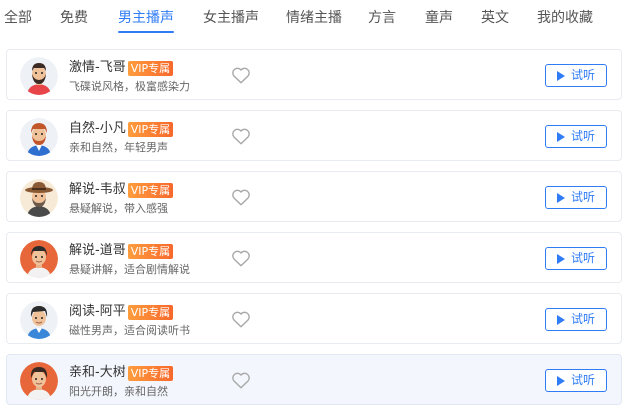 The width and height of the screenshot is (640, 405). Describe the element at coordinates (18, 18) in the screenshot. I see `tab-all: 全部` at that location.